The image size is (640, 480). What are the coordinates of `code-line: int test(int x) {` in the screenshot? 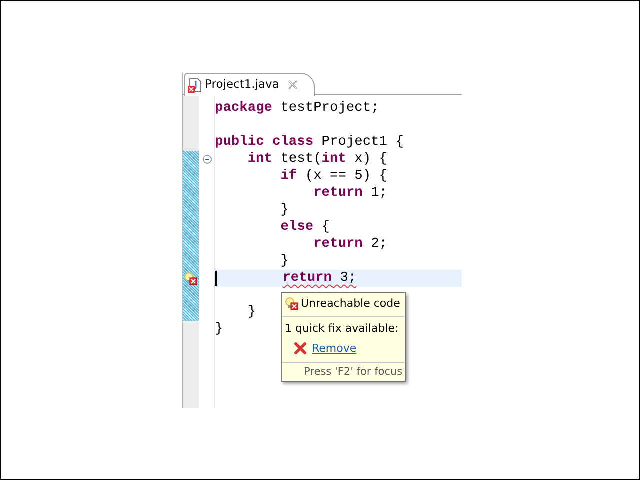 It's located at (317, 159).